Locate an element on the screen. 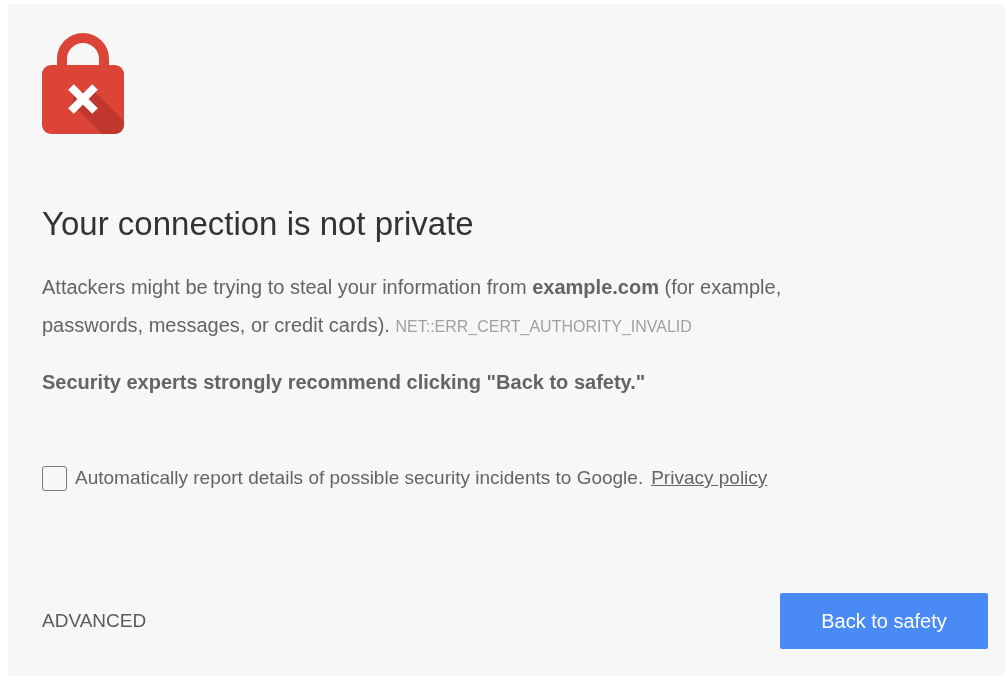 The height and width of the screenshot is (676, 1005). privacy-policy-link: Privacy policy is located at coordinates (709, 478).